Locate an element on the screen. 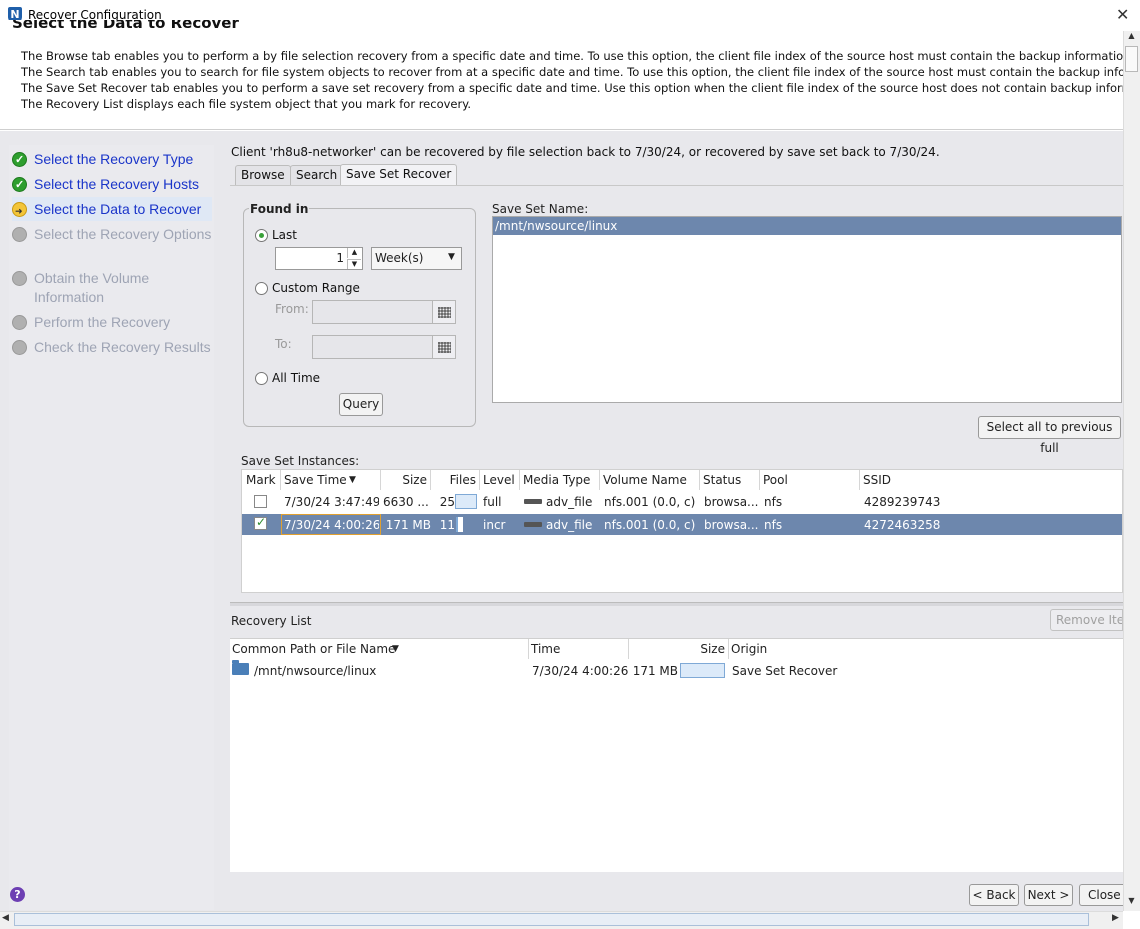 Image resolution: width=1140 pixels, height=929 pixels. column-header-save-time: Save Time ▼ is located at coordinates (331, 480).